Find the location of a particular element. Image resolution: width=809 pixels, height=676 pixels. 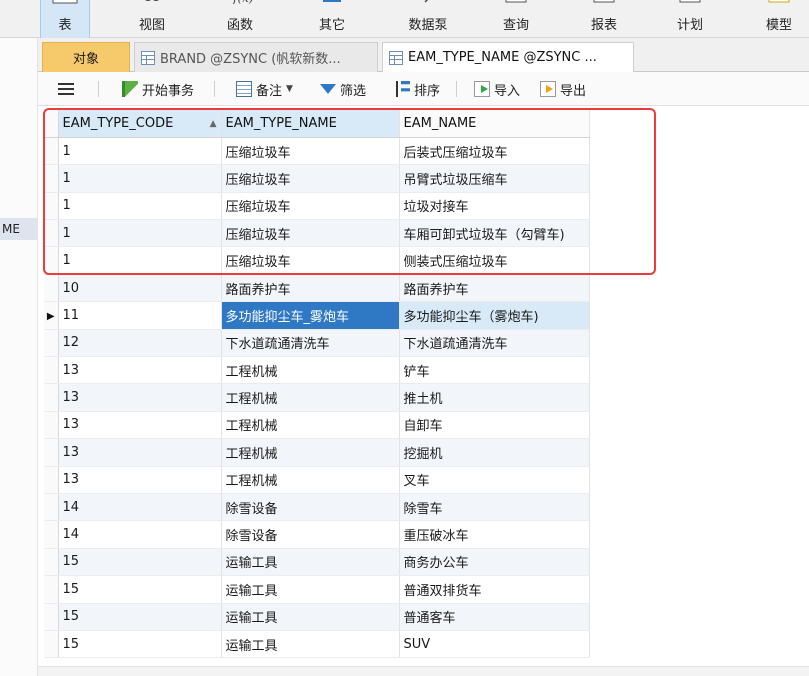

table-row: 14 除雪设备 重压破冰车 is located at coordinates (317, 534).